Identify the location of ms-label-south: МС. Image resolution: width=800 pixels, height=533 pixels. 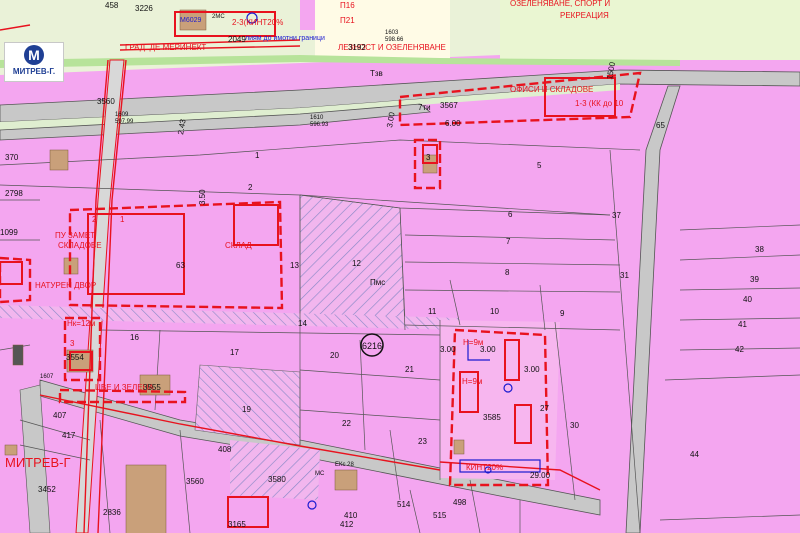
(320, 474).